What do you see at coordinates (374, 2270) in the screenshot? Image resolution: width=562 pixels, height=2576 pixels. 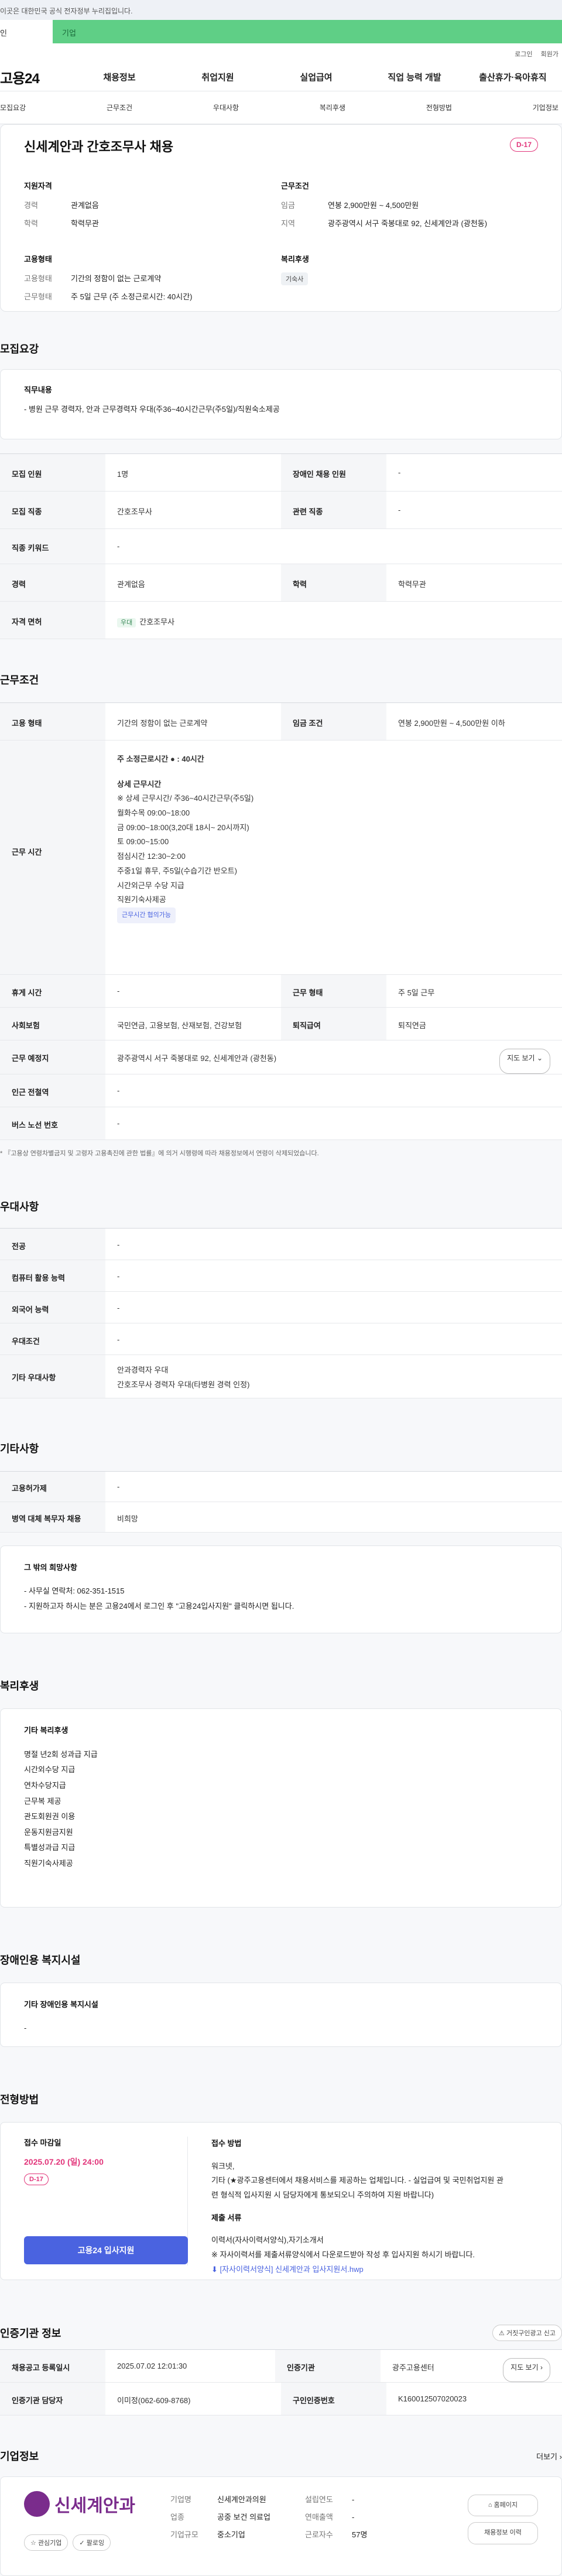 I see `resume-form-link: ⬇ [자사이력서양식] 신세계안과 입사지원서.hwp` at bounding box center [374, 2270].